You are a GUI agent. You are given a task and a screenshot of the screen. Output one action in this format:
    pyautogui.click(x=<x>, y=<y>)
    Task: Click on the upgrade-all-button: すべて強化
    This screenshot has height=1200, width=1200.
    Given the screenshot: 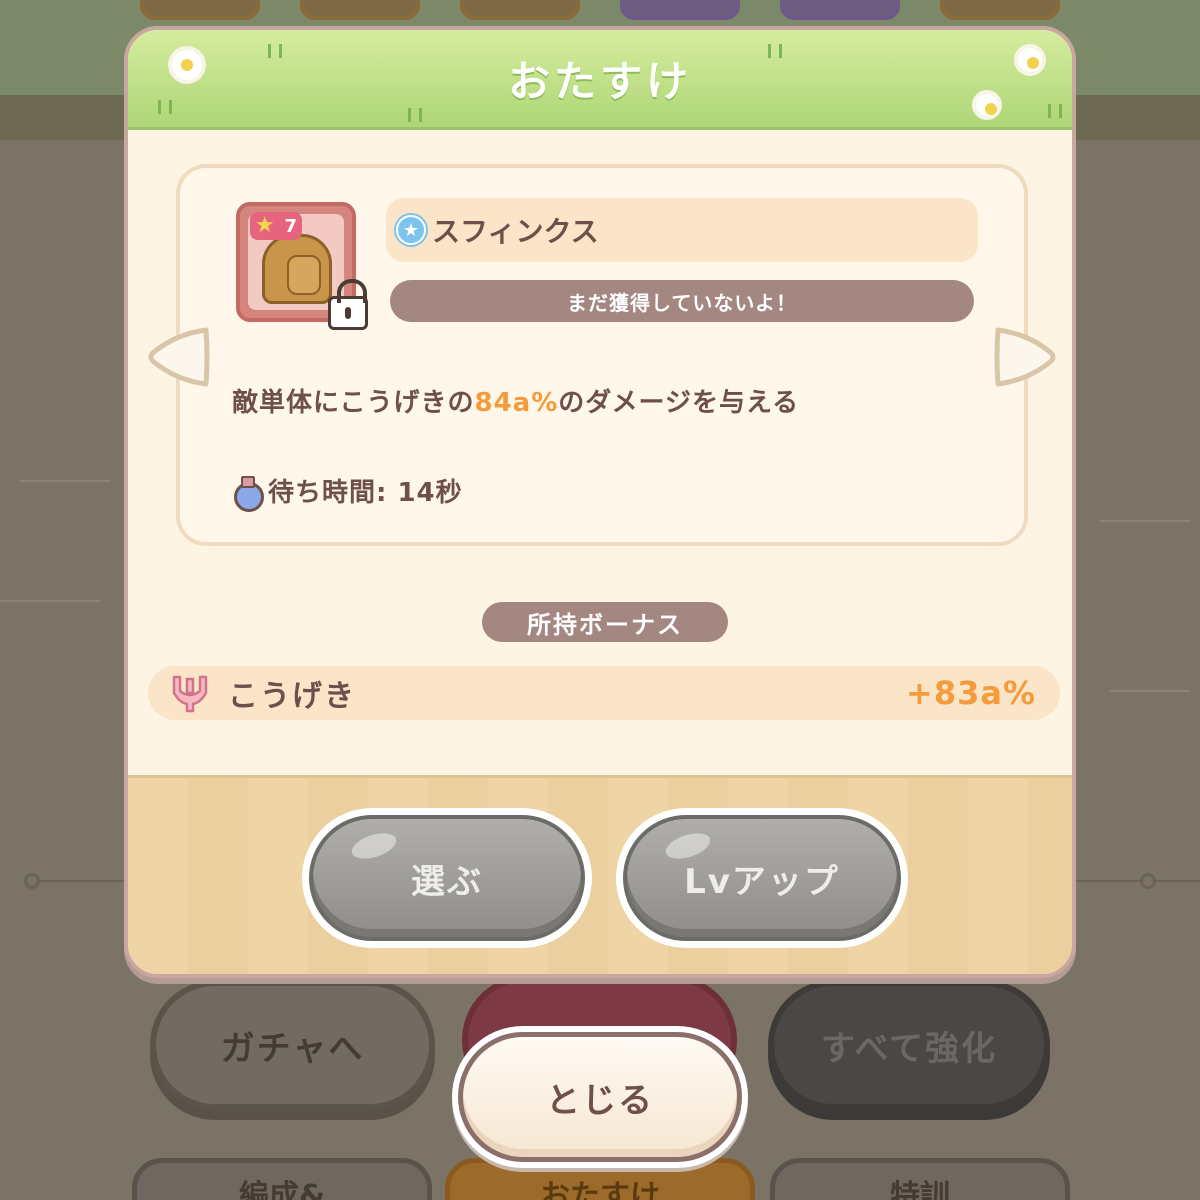 What is the action you would take?
    pyautogui.click(x=909, y=1045)
    